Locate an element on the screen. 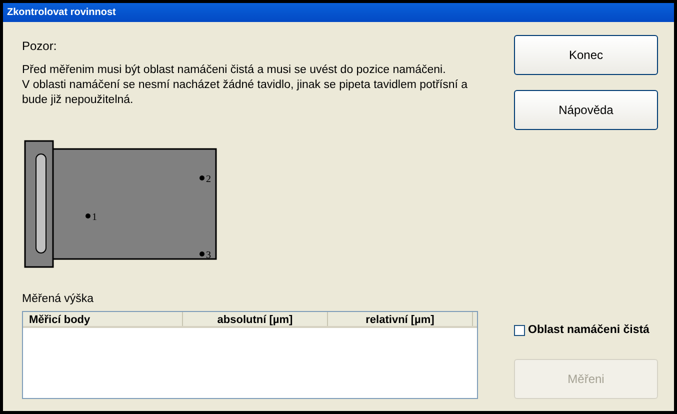  window-title: Zkontrolovat rovinnost is located at coordinates (61, 13).